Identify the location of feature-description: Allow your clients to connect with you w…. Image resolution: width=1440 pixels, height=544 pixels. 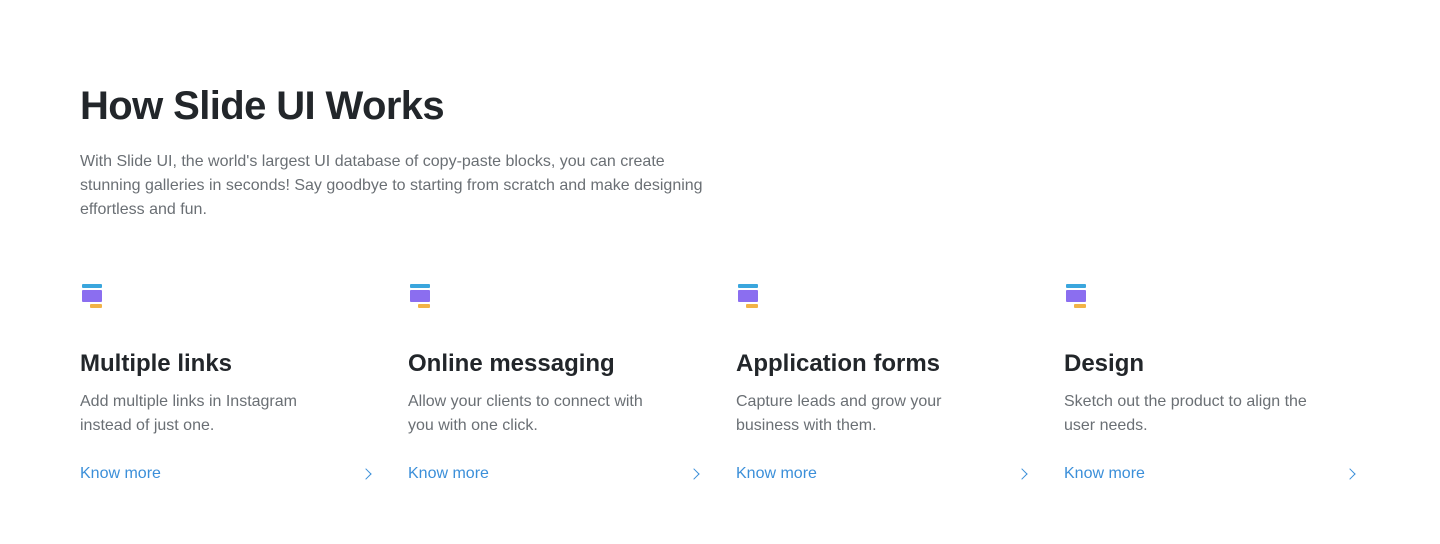
(525, 413).